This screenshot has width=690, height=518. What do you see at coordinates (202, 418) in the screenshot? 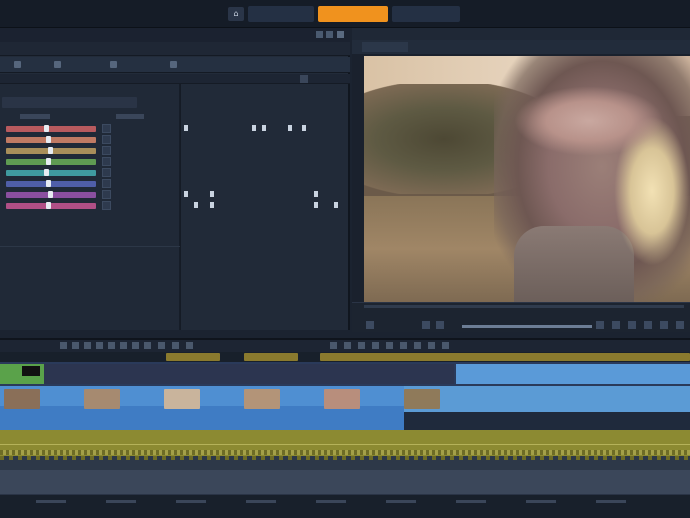
I see `video-clip-audio` at bounding box center [202, 418].